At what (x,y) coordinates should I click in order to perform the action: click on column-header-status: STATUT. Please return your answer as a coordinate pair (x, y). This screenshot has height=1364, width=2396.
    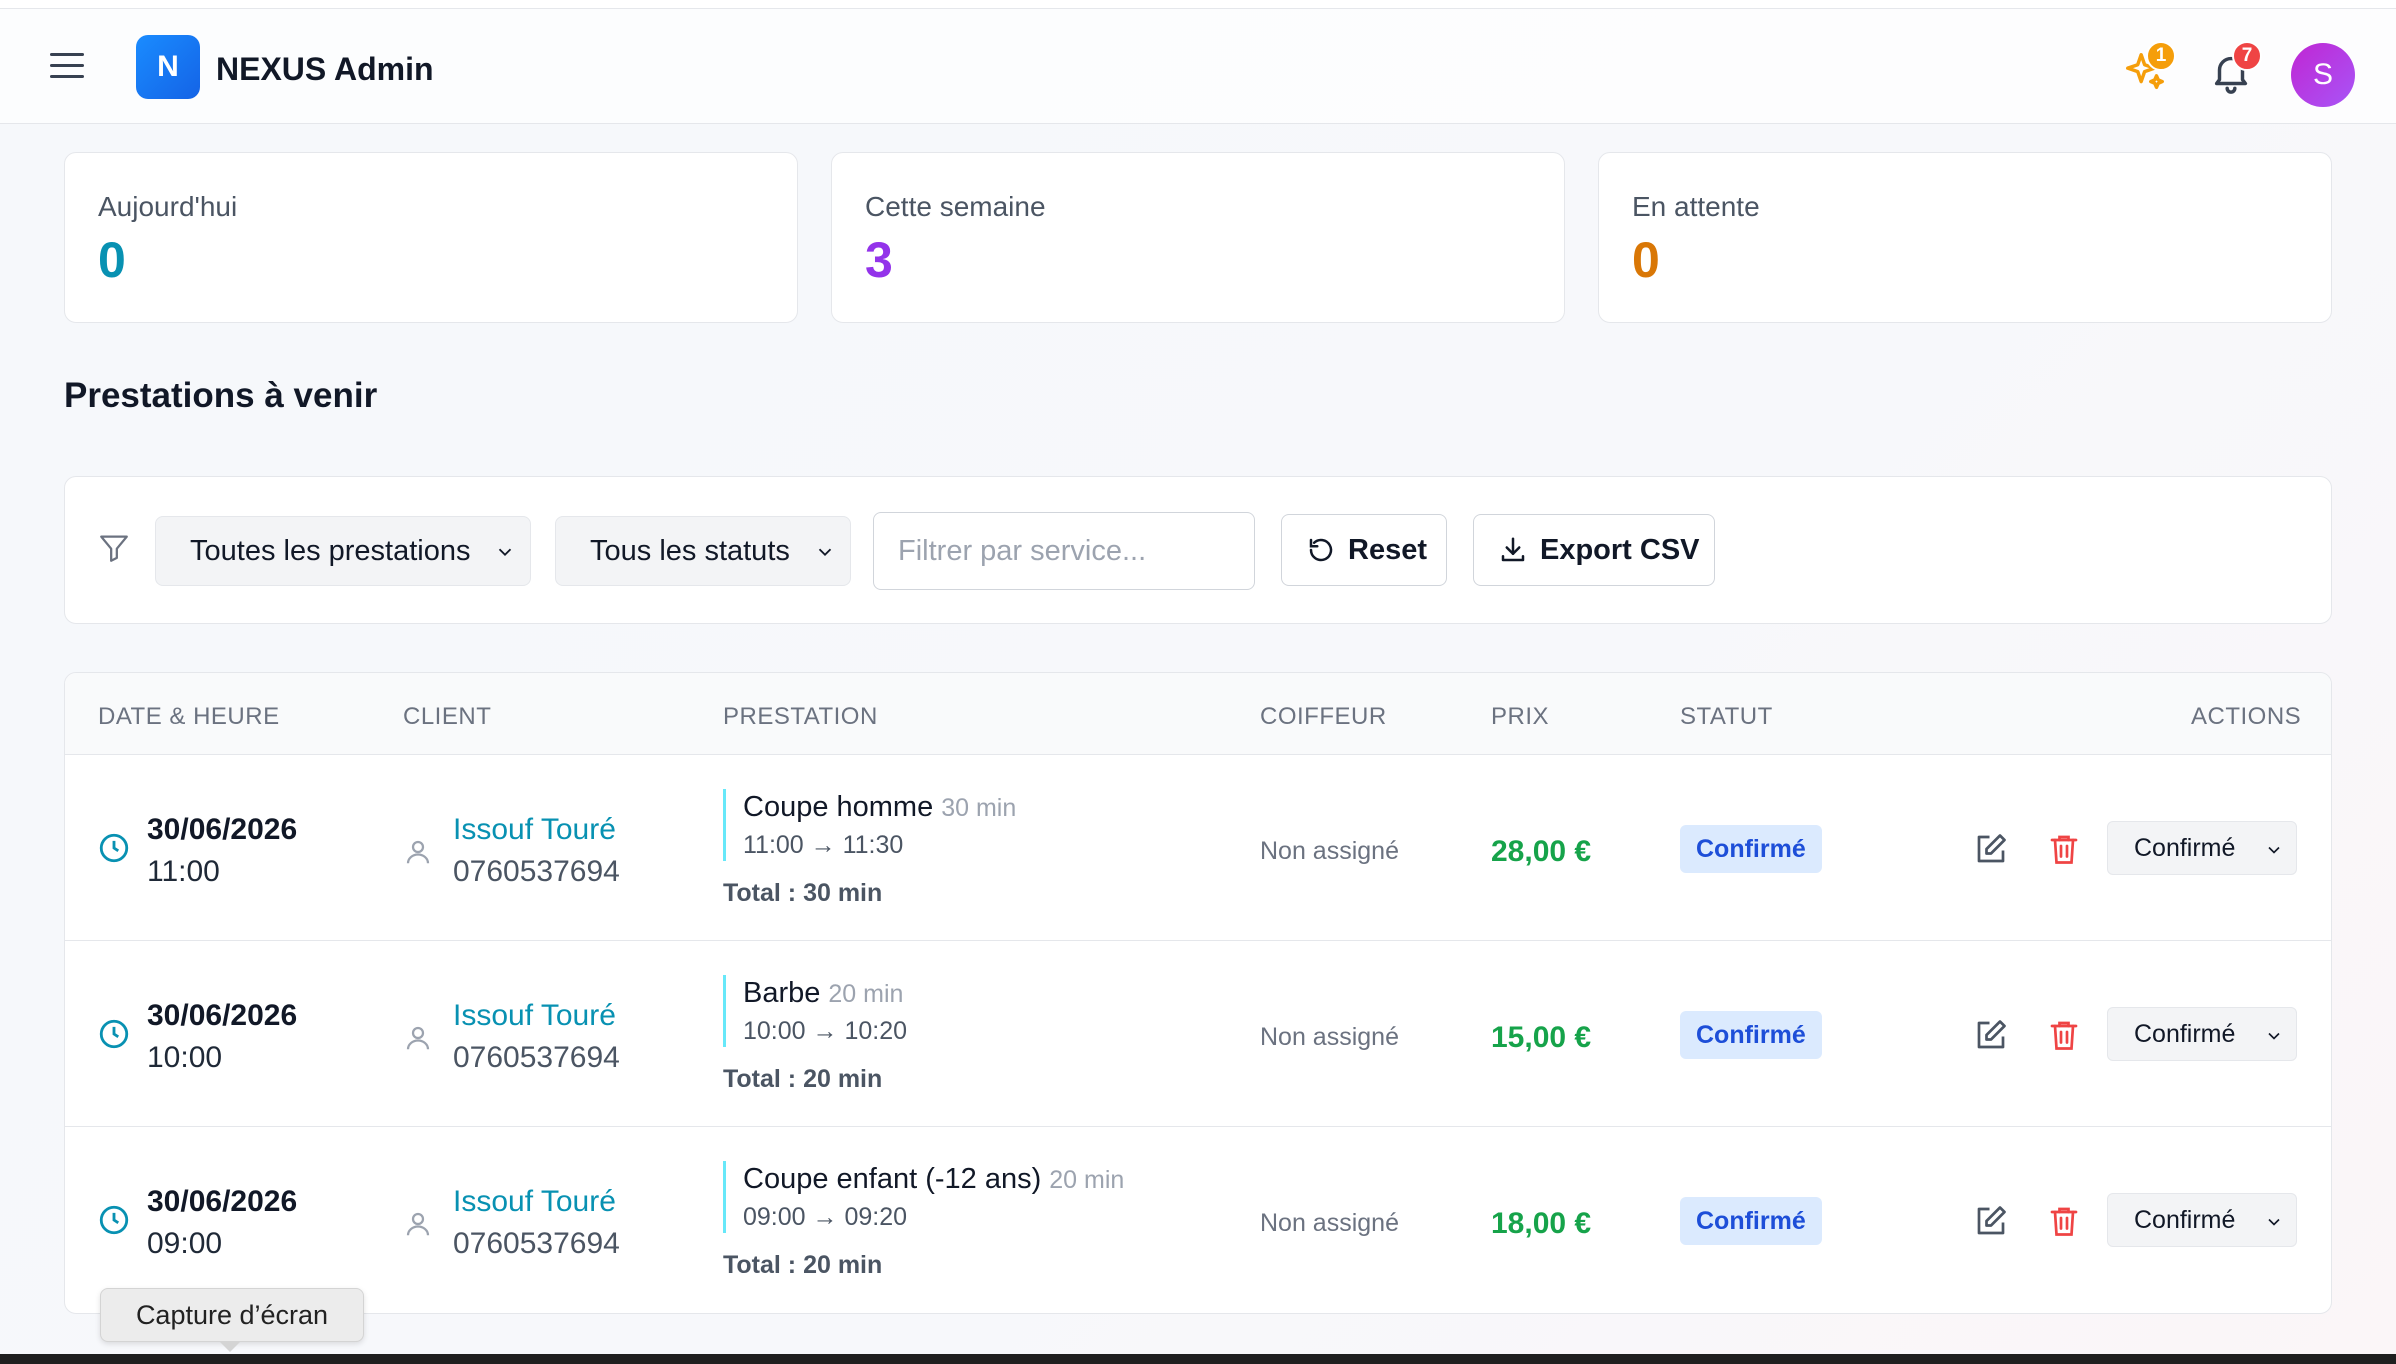
    Looking at the image, I should click on (1726, 716).